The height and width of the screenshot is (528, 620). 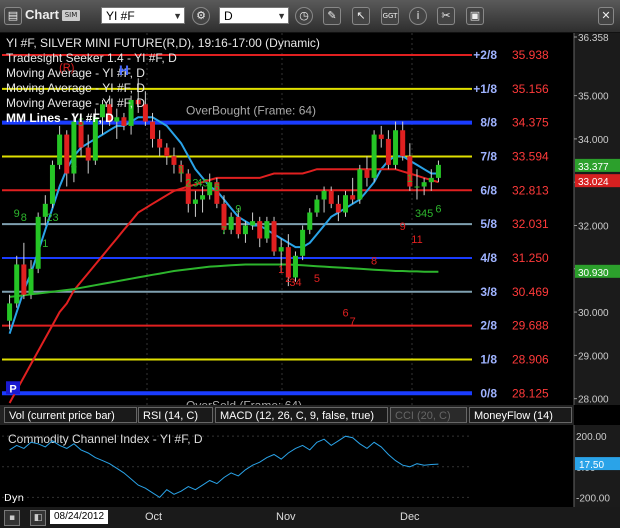 What do you see at coordinates (593, 140) in the screenshot?
I see `price-axis-tick: 34.000` at bounding box center [593, 140].